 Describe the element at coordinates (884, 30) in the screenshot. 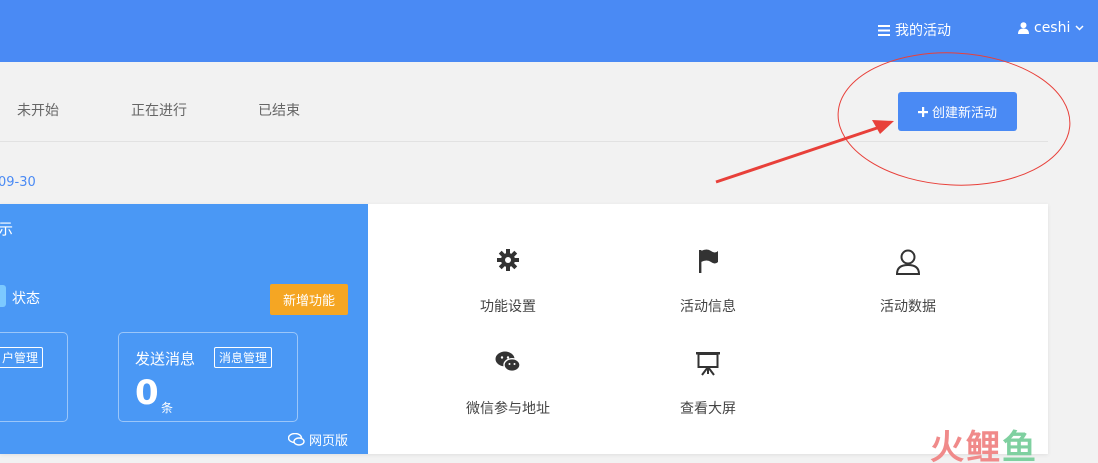

I see `menu-icon` at that location.